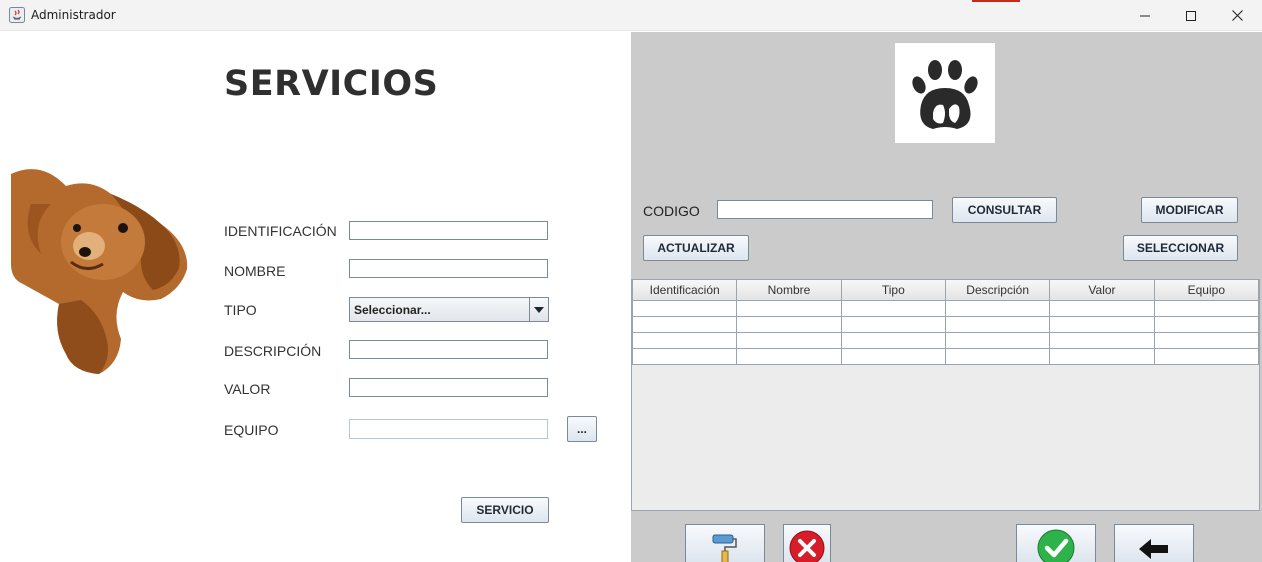 The width and height of the screenshot is (1262, 562). What do you see at coordinates (671, 211) in the screenshot?
I see `codigo-label: CODIGO` at bounding box center [671, 211].